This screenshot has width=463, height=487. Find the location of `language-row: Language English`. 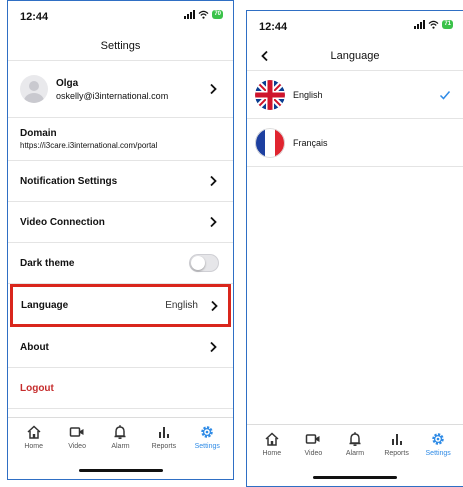

language-row: Language English is located at coordinates (120, 305).